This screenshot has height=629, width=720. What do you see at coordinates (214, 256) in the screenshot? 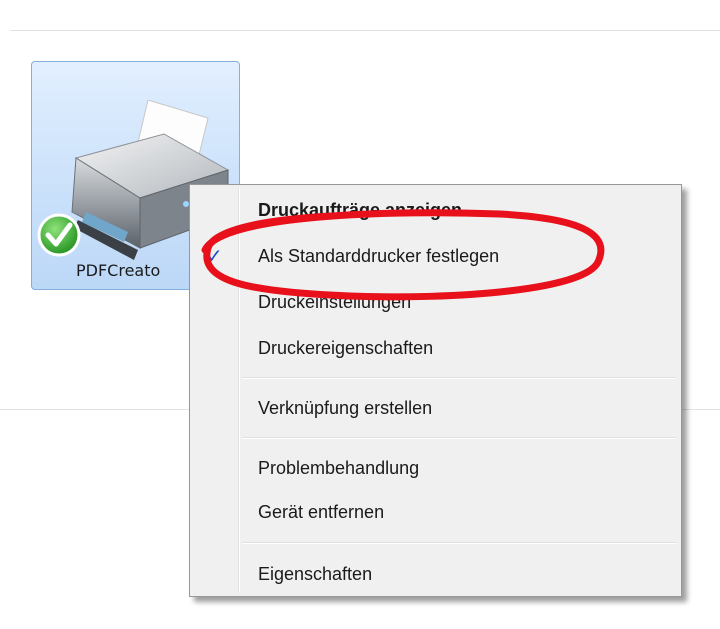
I see `checkmark-icon: ✓` at bounding box center [214, 256].